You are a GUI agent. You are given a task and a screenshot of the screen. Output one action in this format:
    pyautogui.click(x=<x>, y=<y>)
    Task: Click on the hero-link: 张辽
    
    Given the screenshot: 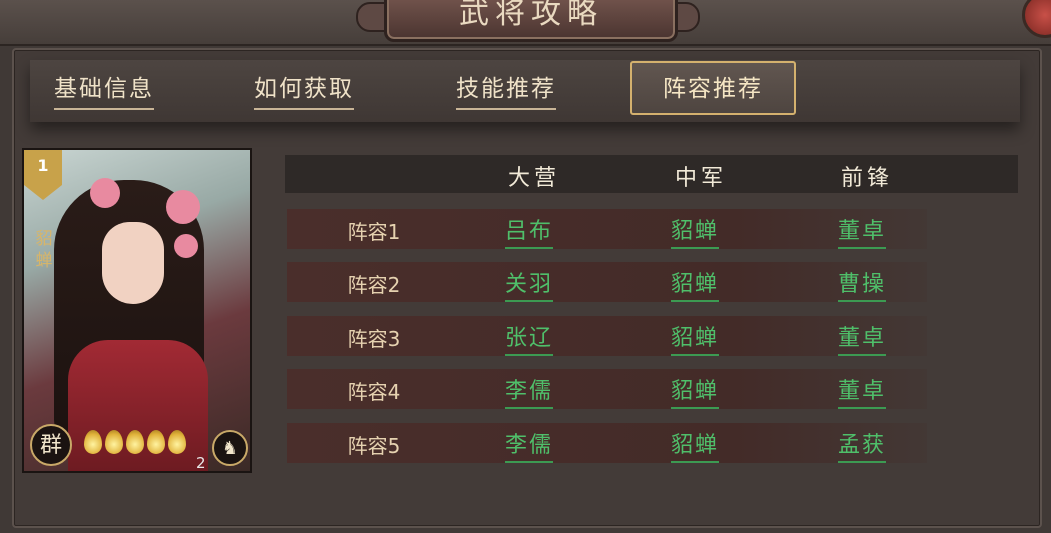 What is the action you would take?
    pyautogui.click(x=529, y=338)
    